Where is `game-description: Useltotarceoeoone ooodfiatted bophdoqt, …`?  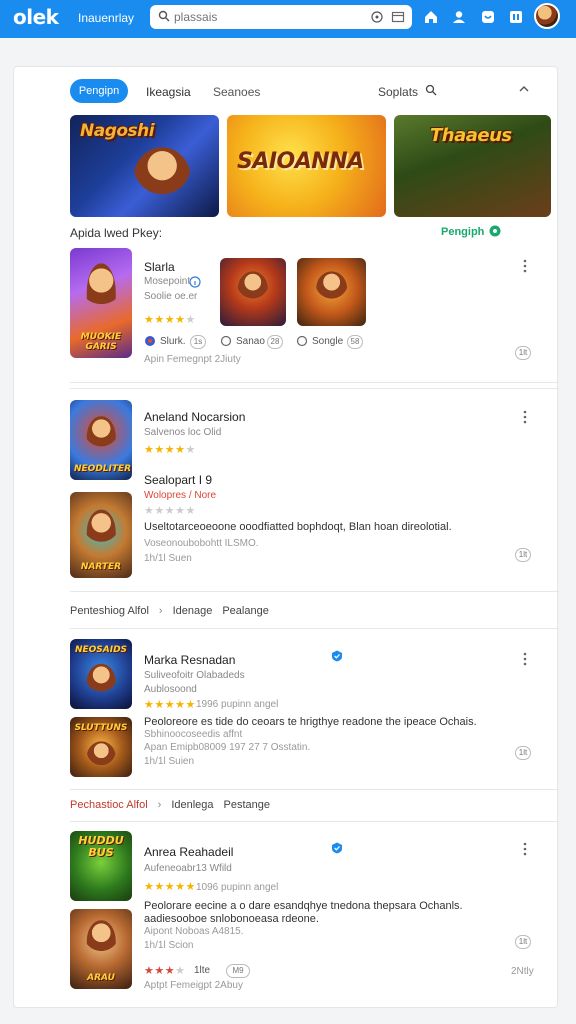 game-description: Useltotarceoeoone ooodfiatted bophdoqt, … is located at coordinates (298, 527).